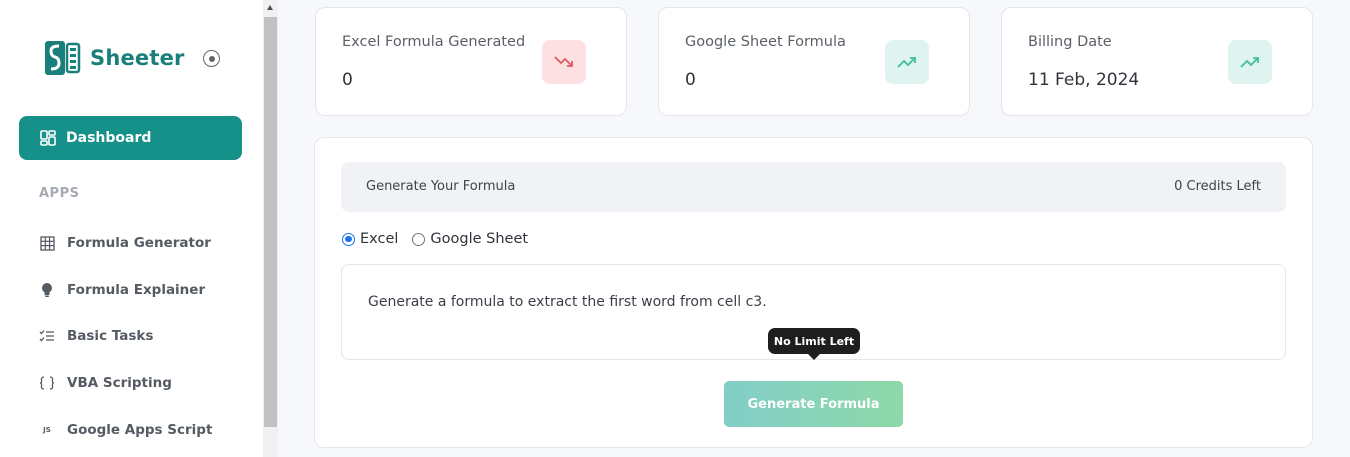 This screenshot has height=457, width=1350. What do you see at coordinates (47, 336) in the screenshot?
I see `checklist-icon` at bounding box center [47, 336].